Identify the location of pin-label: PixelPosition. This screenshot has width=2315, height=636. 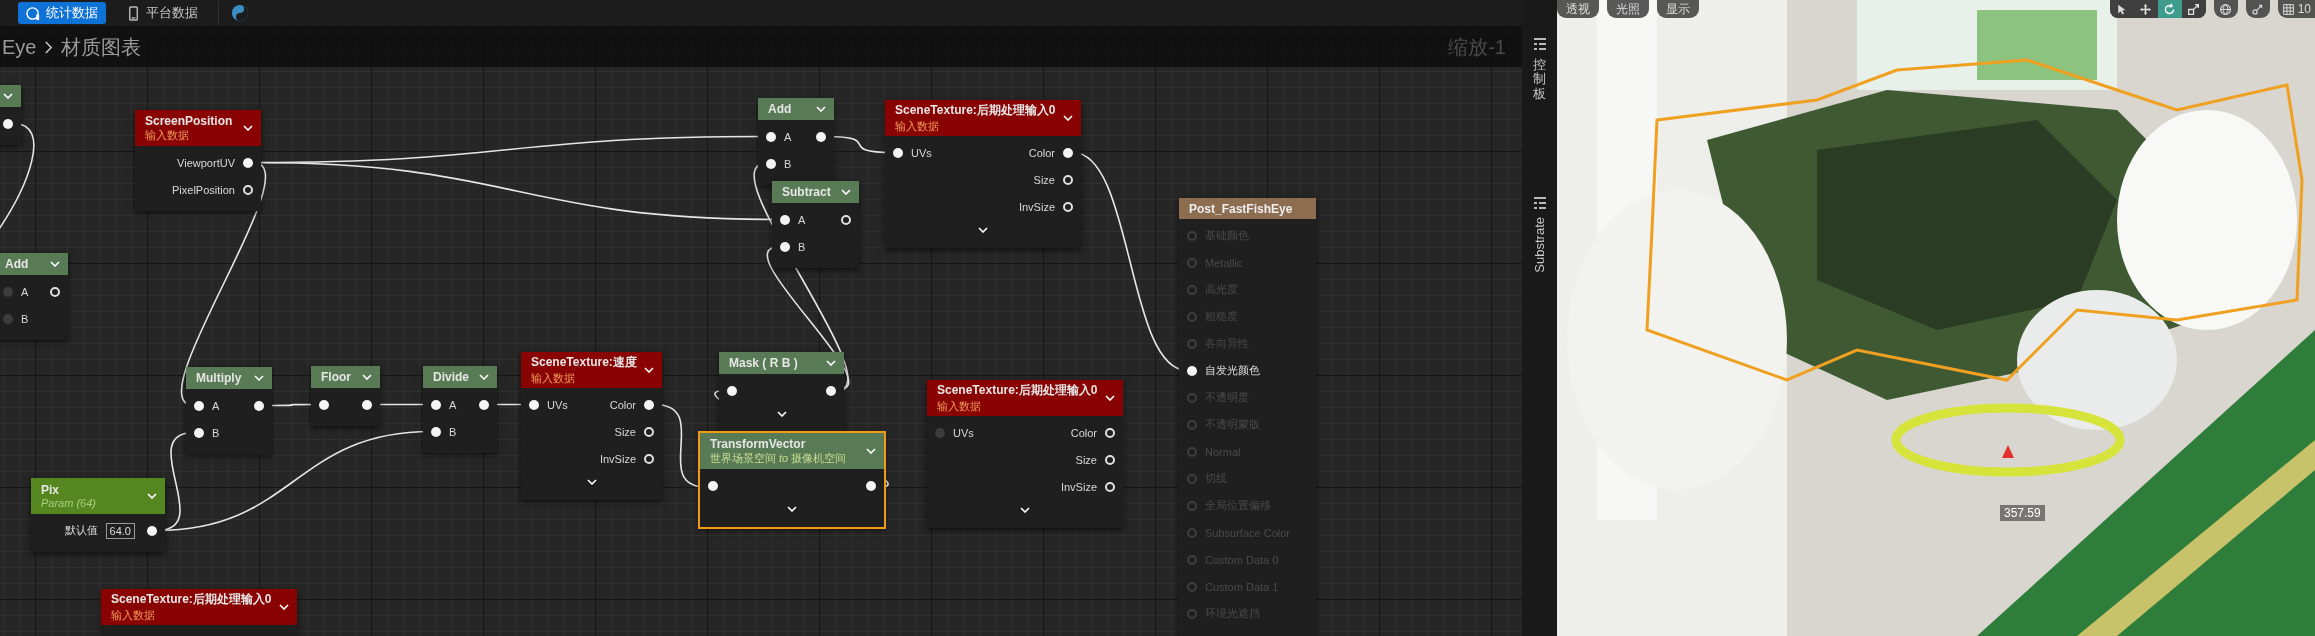
(203, 189).